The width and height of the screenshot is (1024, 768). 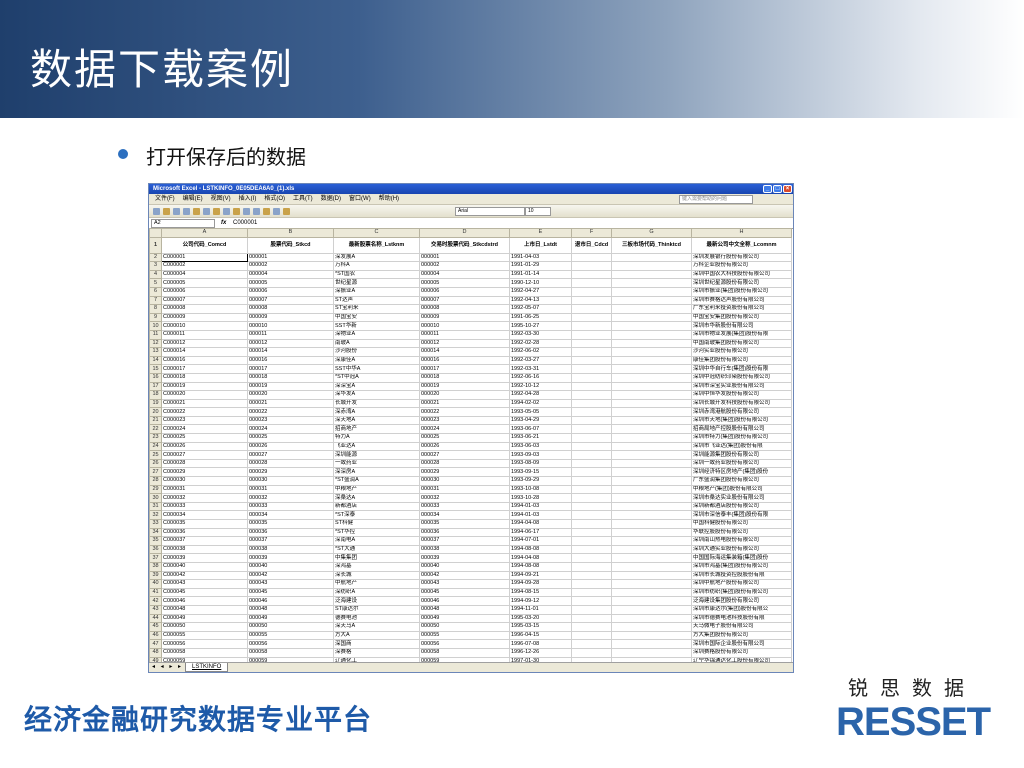 What do you see at coordinates (464, 652) in the screenshot?
I see `table-cell: 000058` at bounding box center [464, 652].